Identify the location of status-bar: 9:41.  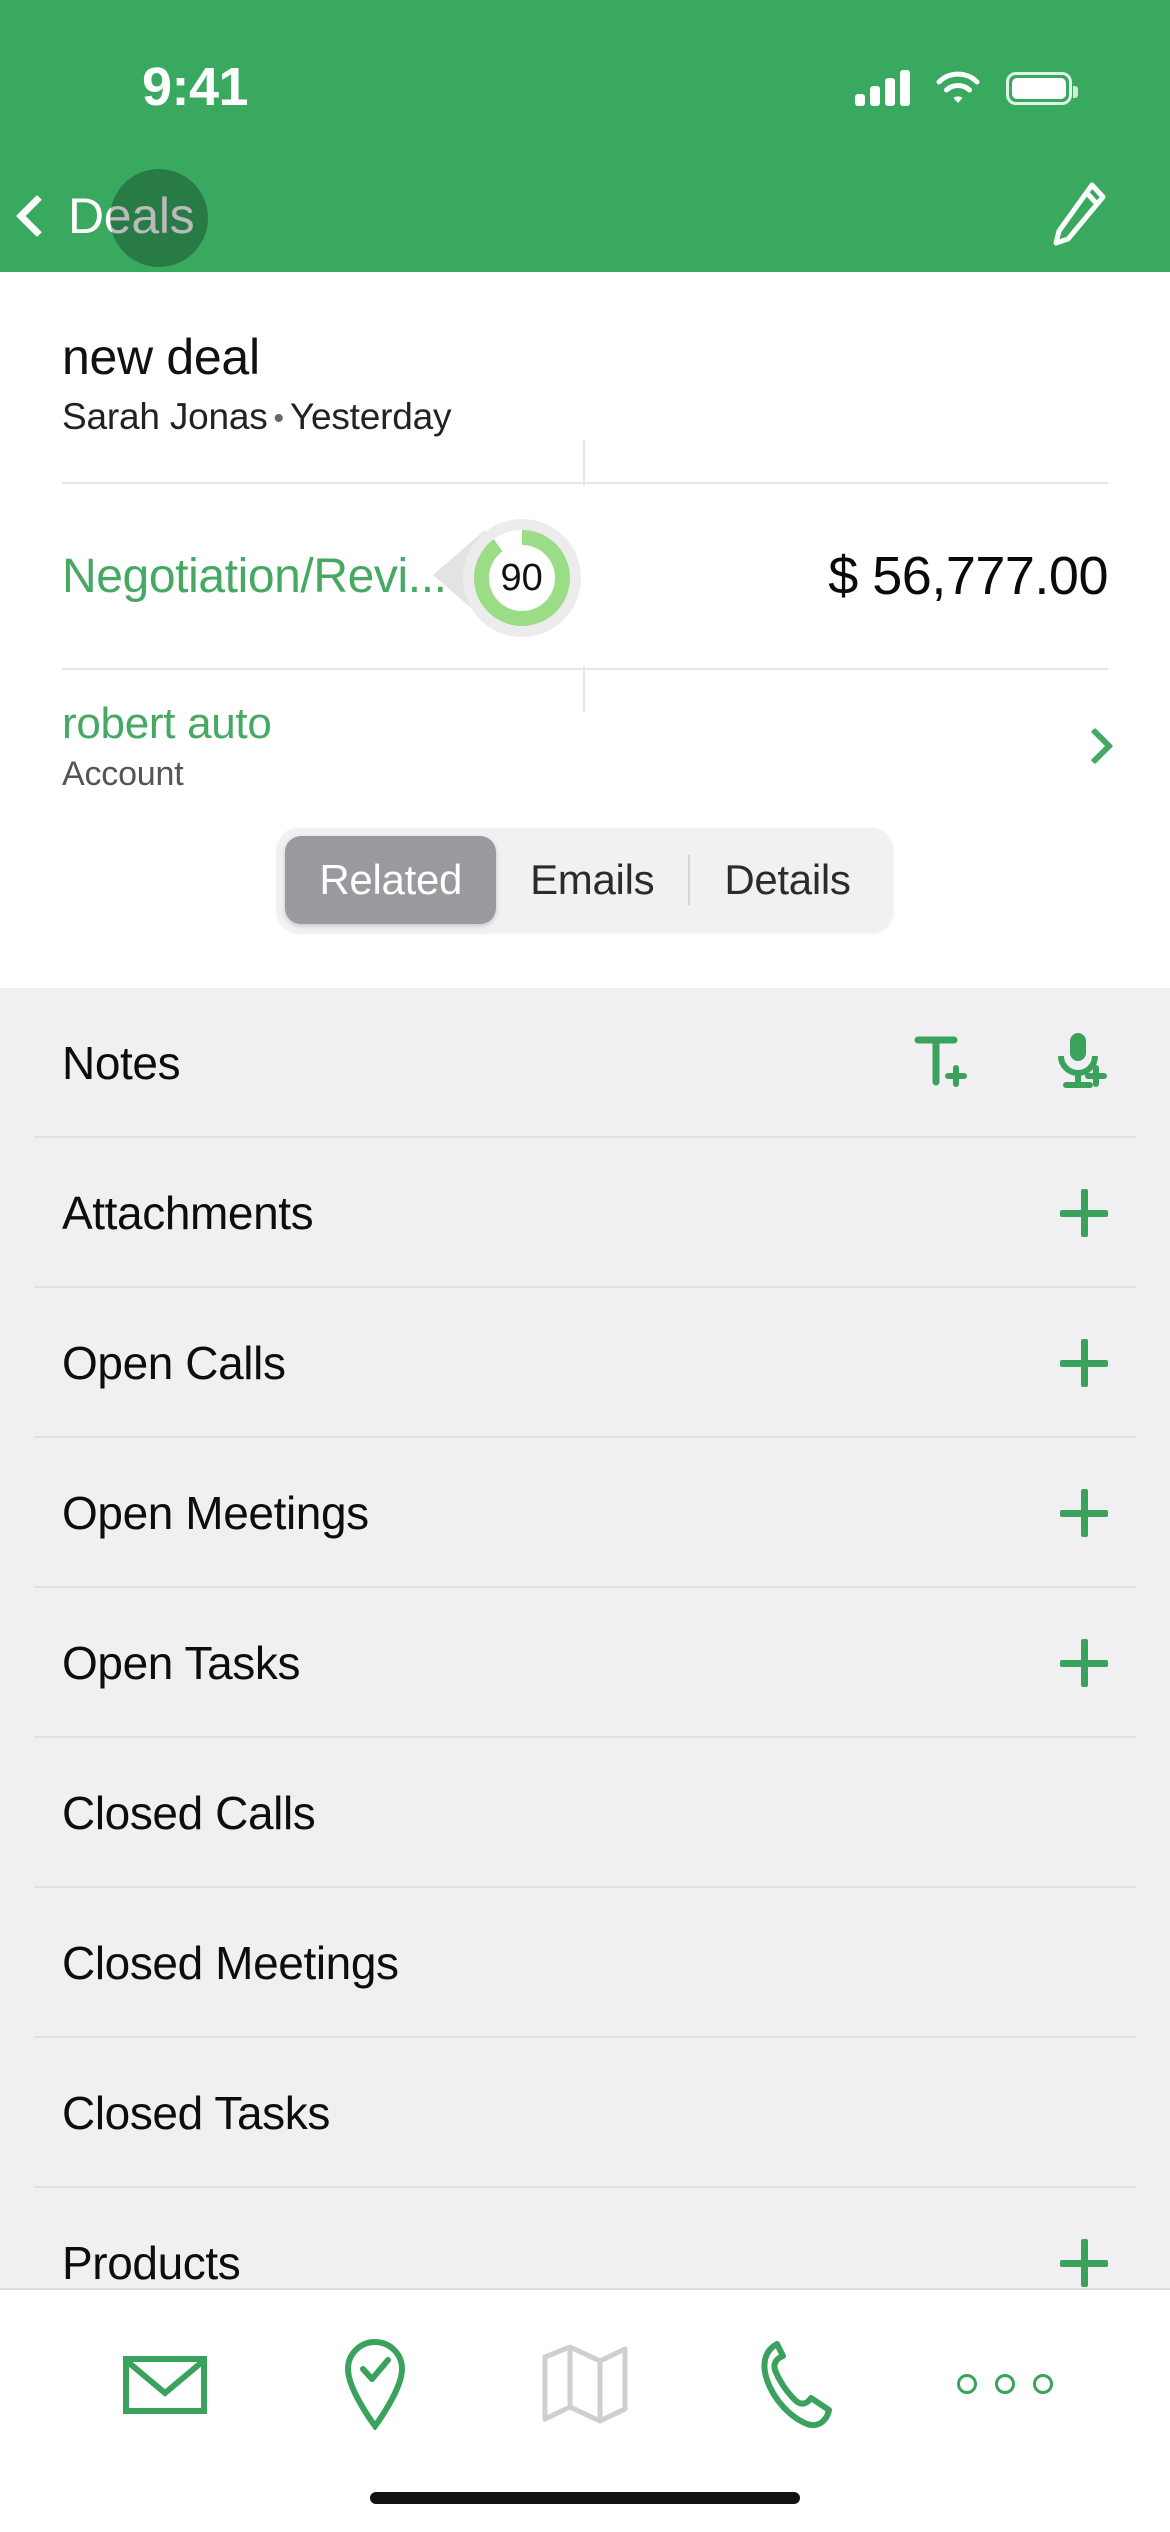
(585, 80).